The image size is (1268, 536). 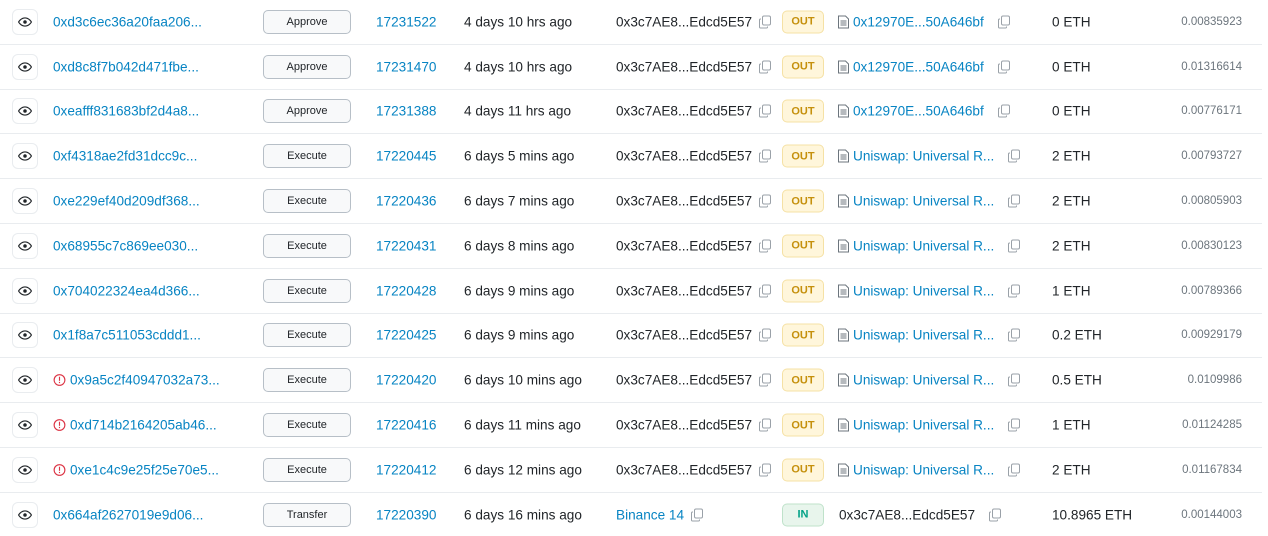 I want to click on block-link: 17220436, so click(x=406, y=201).